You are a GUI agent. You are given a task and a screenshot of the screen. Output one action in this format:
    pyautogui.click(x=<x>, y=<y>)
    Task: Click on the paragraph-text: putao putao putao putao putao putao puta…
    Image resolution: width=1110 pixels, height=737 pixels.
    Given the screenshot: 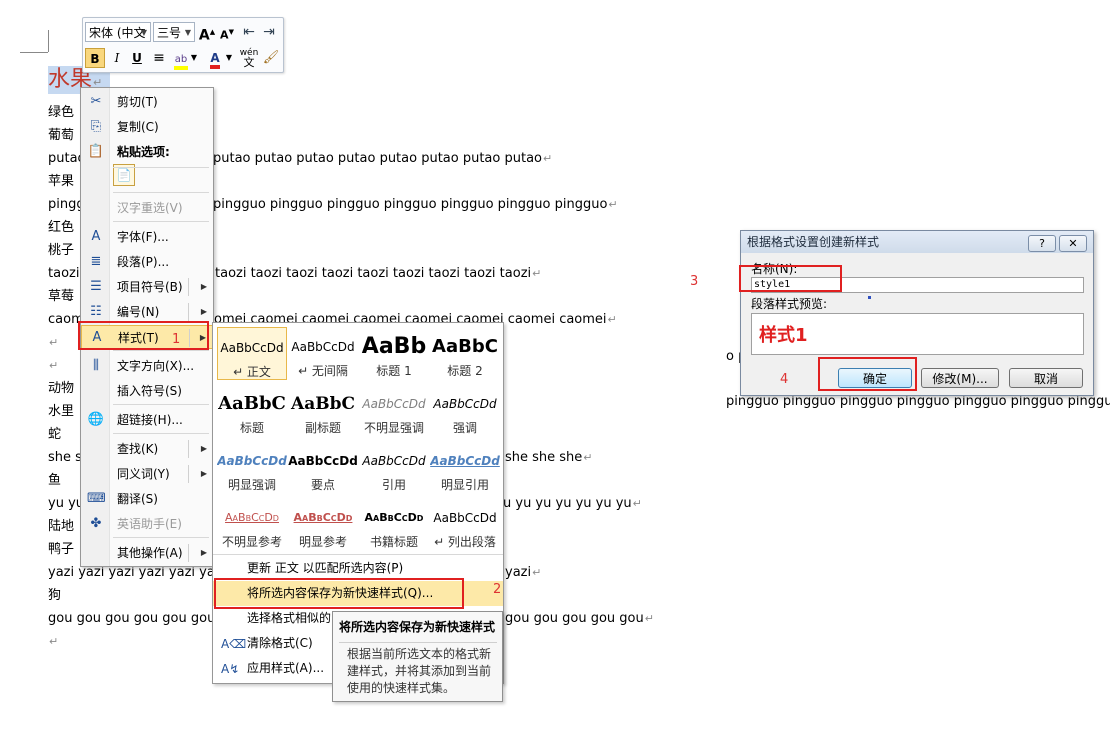 What is the action you would take?
    pyautogui.click(x=382, y=159)
    